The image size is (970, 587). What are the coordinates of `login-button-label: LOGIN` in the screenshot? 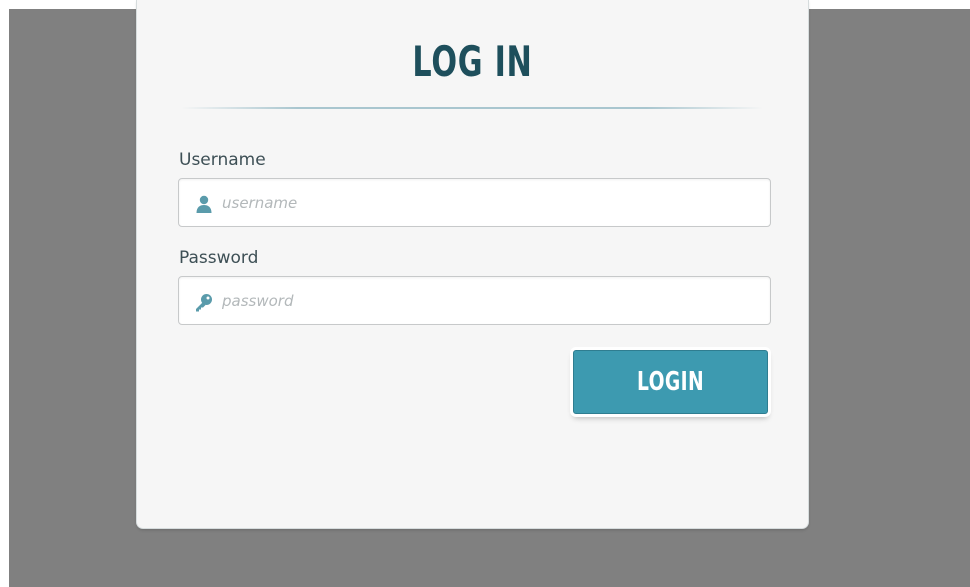 It's located at (670, 382).